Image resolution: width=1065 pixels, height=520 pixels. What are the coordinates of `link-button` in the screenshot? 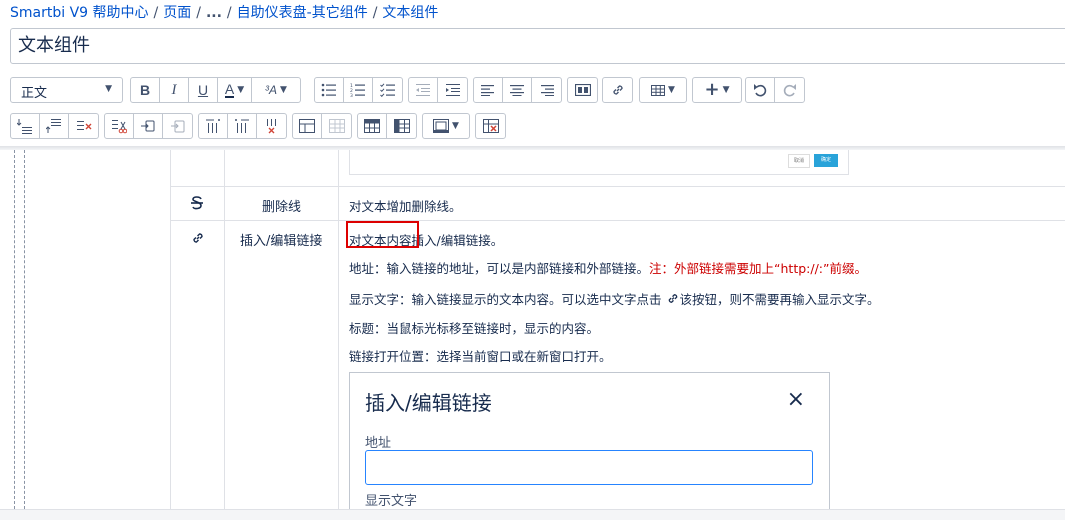 It's located at (617, 90).